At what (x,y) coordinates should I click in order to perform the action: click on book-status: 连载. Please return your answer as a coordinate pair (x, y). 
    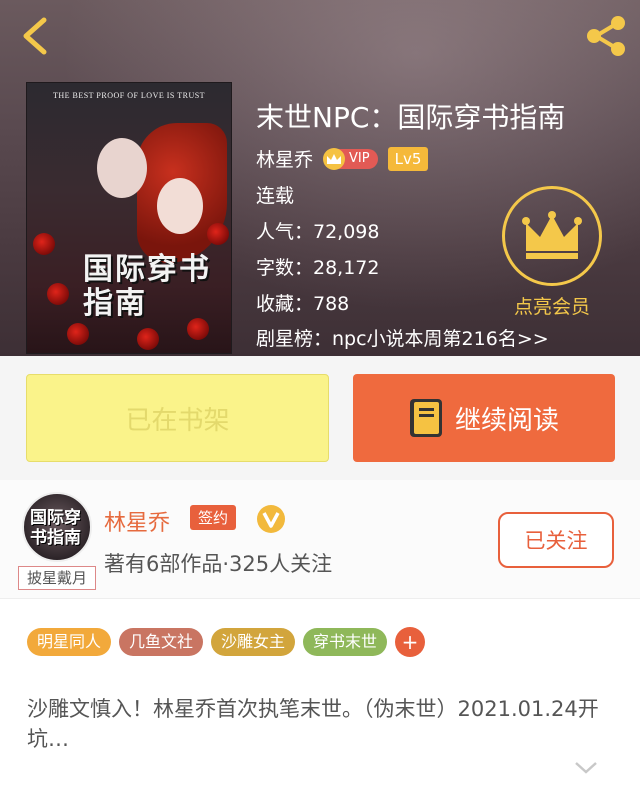
    Looking at the image, I should click on (275, 196).